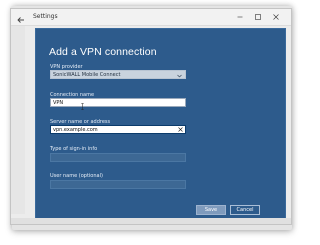  What do you see at coordinates (118, 157) in the screenshot?
I see `sign-in-type-select` at bounding box center [118, 157].